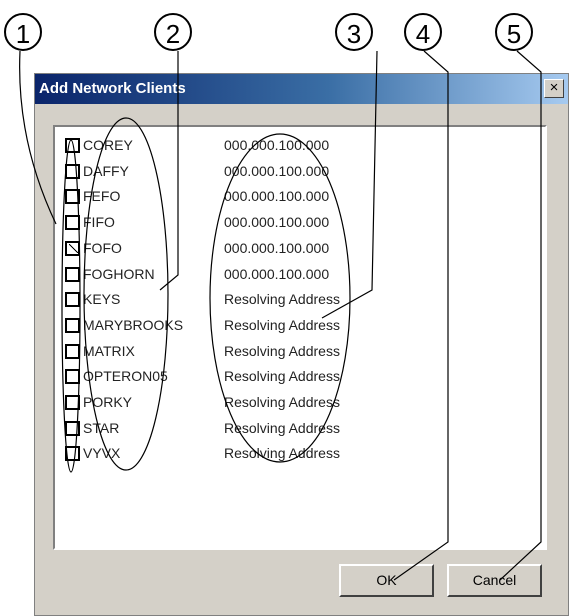 This screenshot has width=572, height=616. I want to click on list-item: FIFO 000.000.100.000, so click(300, 222).